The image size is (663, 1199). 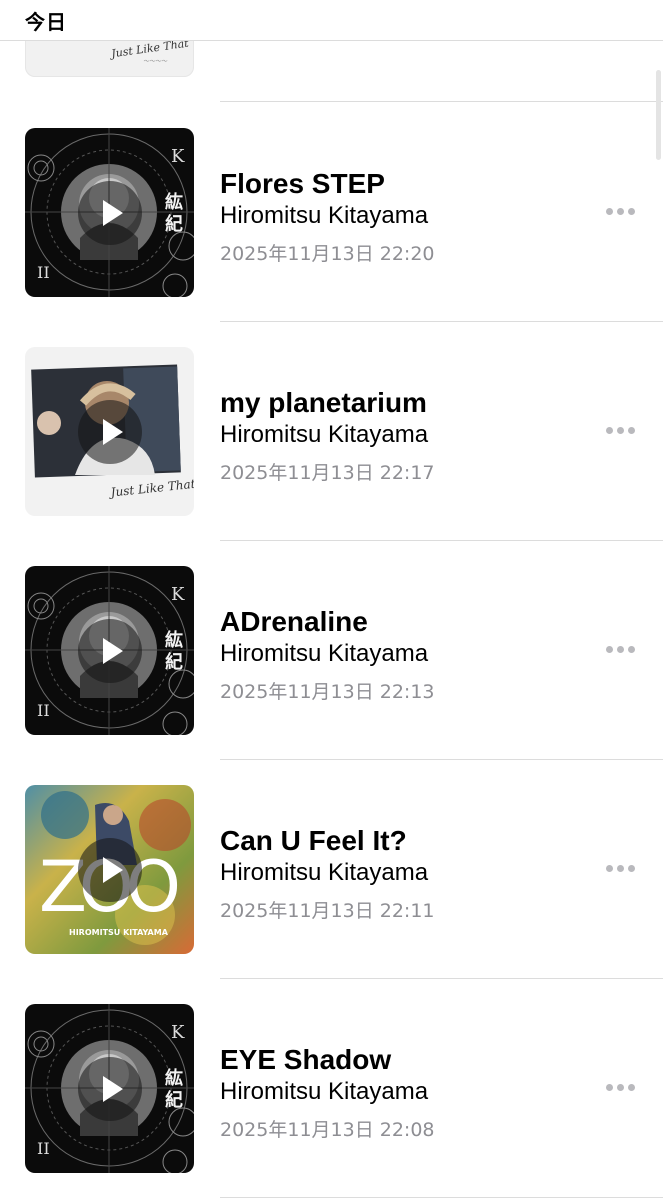 I want to click on song-date: 2025年11月13日 22:20, so click(x=327, y=254).